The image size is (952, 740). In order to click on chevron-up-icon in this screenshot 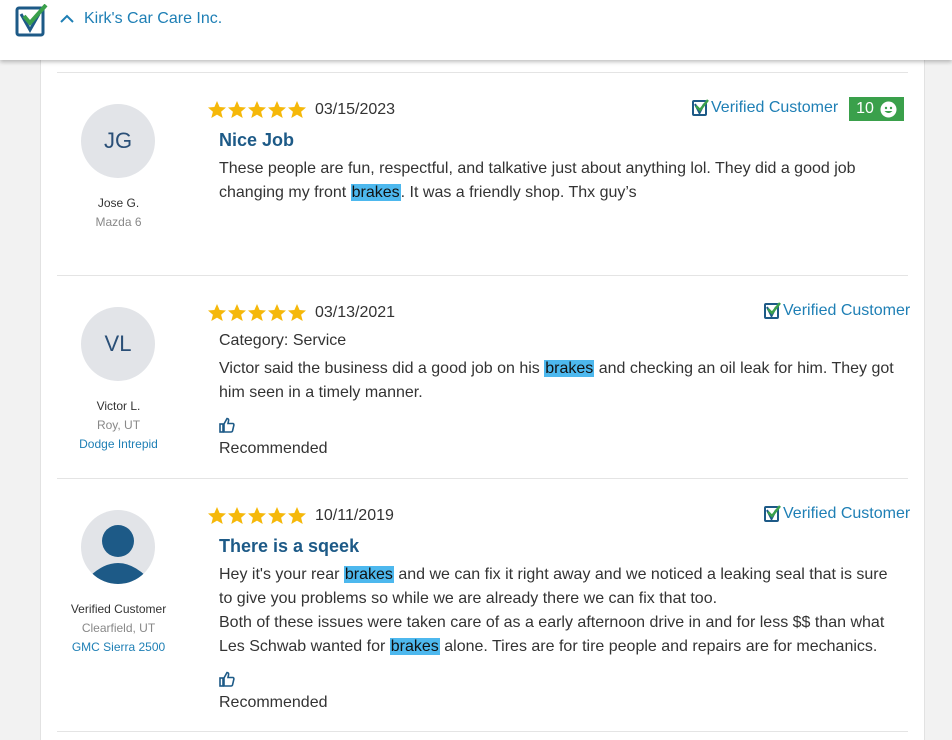, I will do `click(67, 19)`.